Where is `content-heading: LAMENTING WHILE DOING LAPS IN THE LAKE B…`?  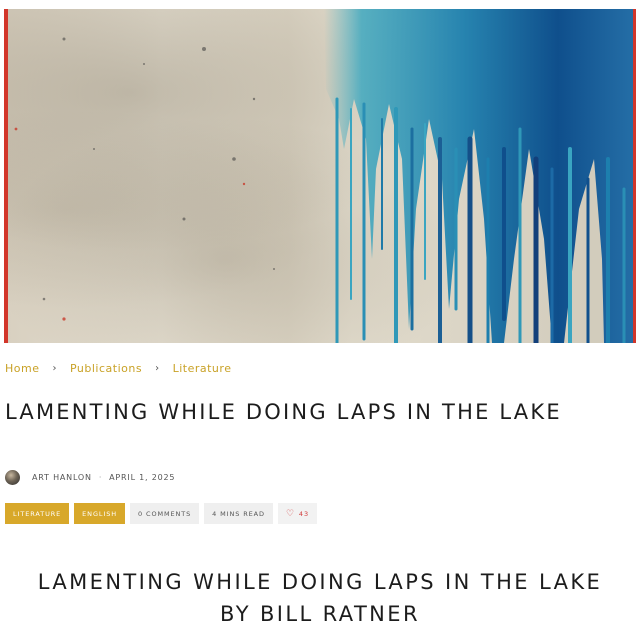 content-heading: LAMENTING WHILE DOING LAPS IN THE LAKE B… is located at coordinates (320, 598).